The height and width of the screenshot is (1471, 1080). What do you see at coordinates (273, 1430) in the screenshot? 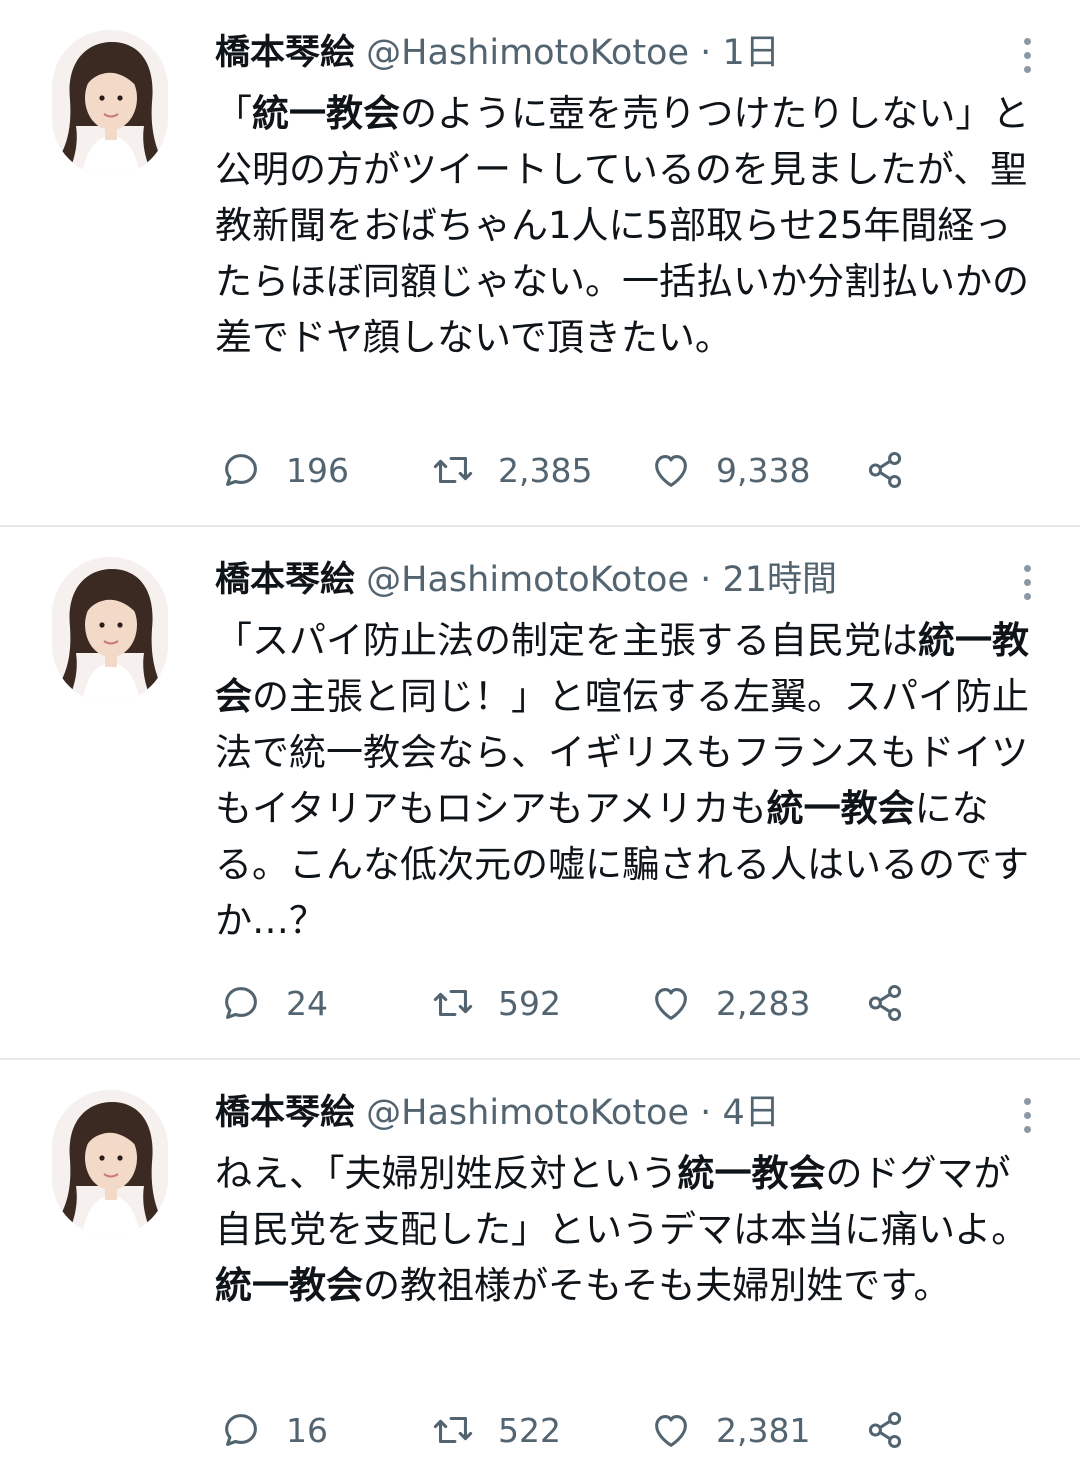
I see `reply-button: 16` at bounding box center [273, 1430].